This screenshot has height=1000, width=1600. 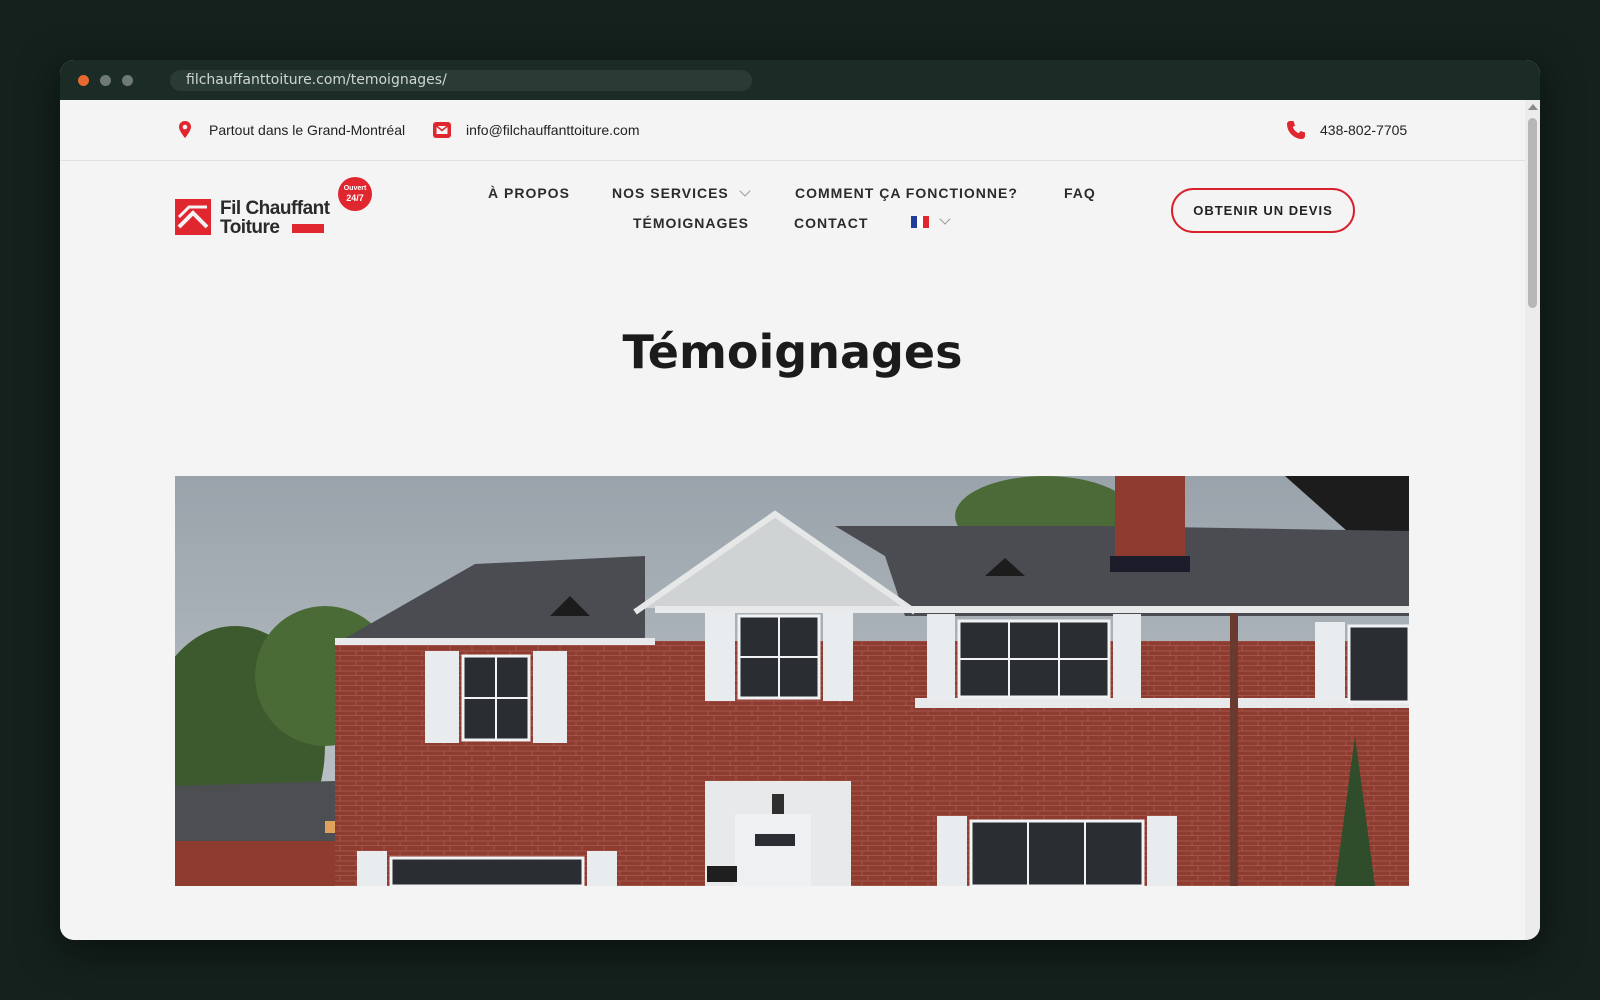 What do you see at coordinates (355, 188) in the screenshot?
I see `badge-top-text: Ouvert` at bounding box center [355, 188].